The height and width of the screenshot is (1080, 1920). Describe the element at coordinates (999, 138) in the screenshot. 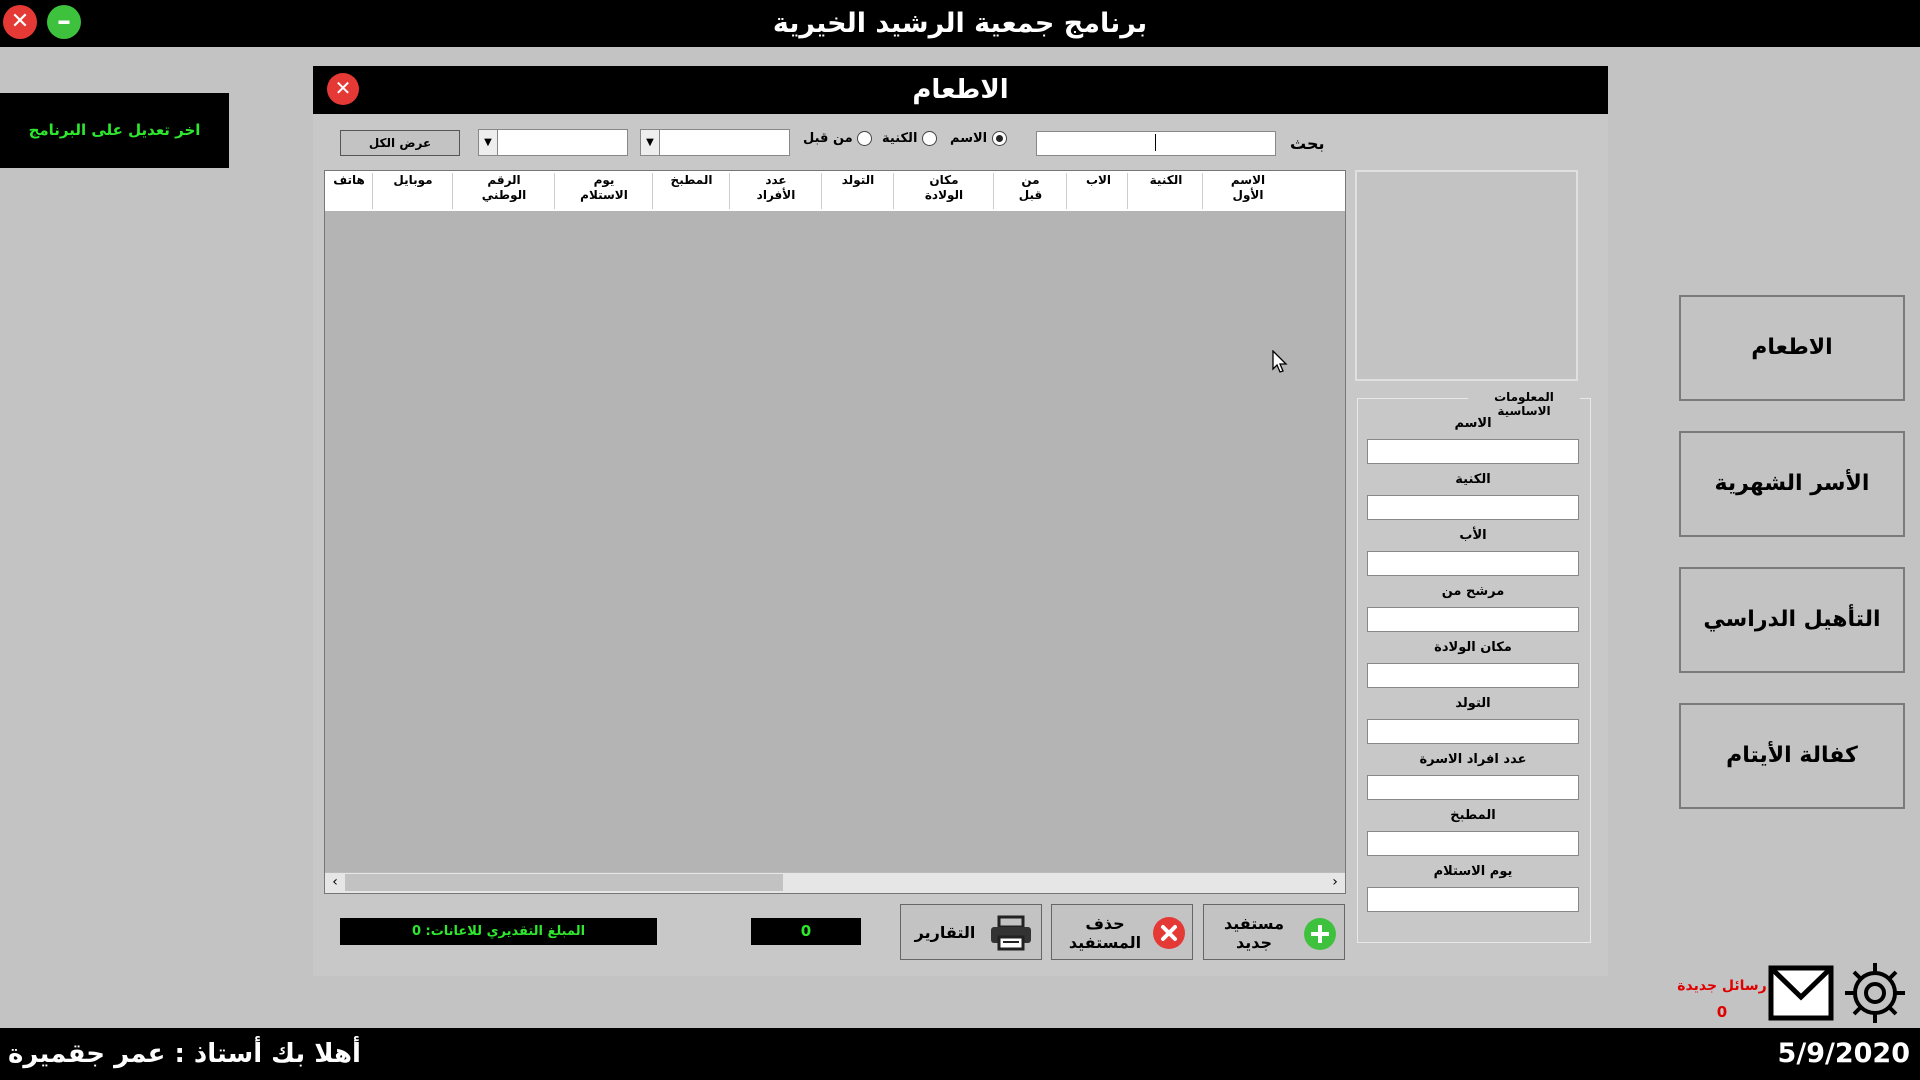

I see `radio-selected-icon` at that location.